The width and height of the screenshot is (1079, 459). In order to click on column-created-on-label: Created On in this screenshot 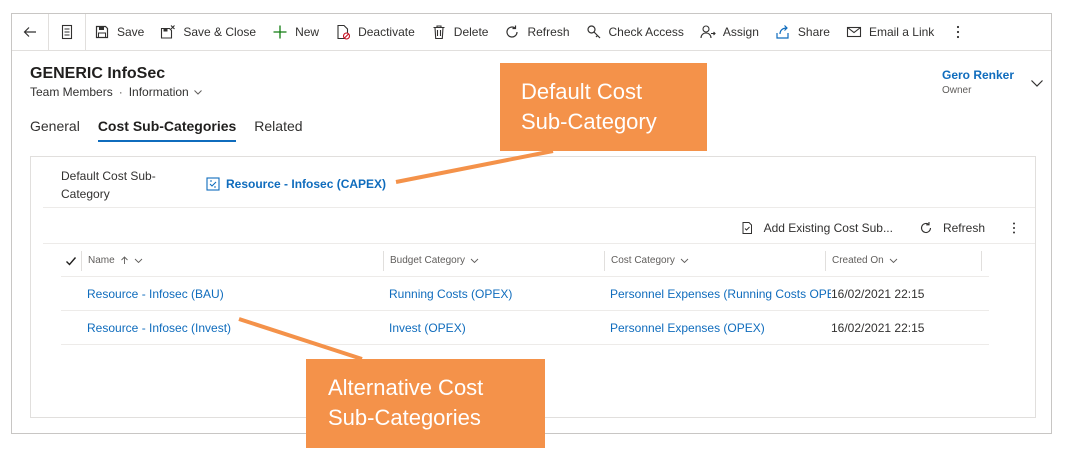, I will do `click(858, 260)`.